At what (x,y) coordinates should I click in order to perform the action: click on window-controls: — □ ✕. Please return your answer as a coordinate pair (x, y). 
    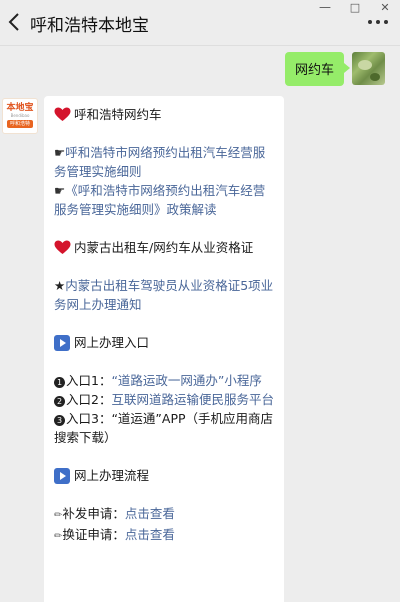
    Looking at the image, I should click on (355, 7).